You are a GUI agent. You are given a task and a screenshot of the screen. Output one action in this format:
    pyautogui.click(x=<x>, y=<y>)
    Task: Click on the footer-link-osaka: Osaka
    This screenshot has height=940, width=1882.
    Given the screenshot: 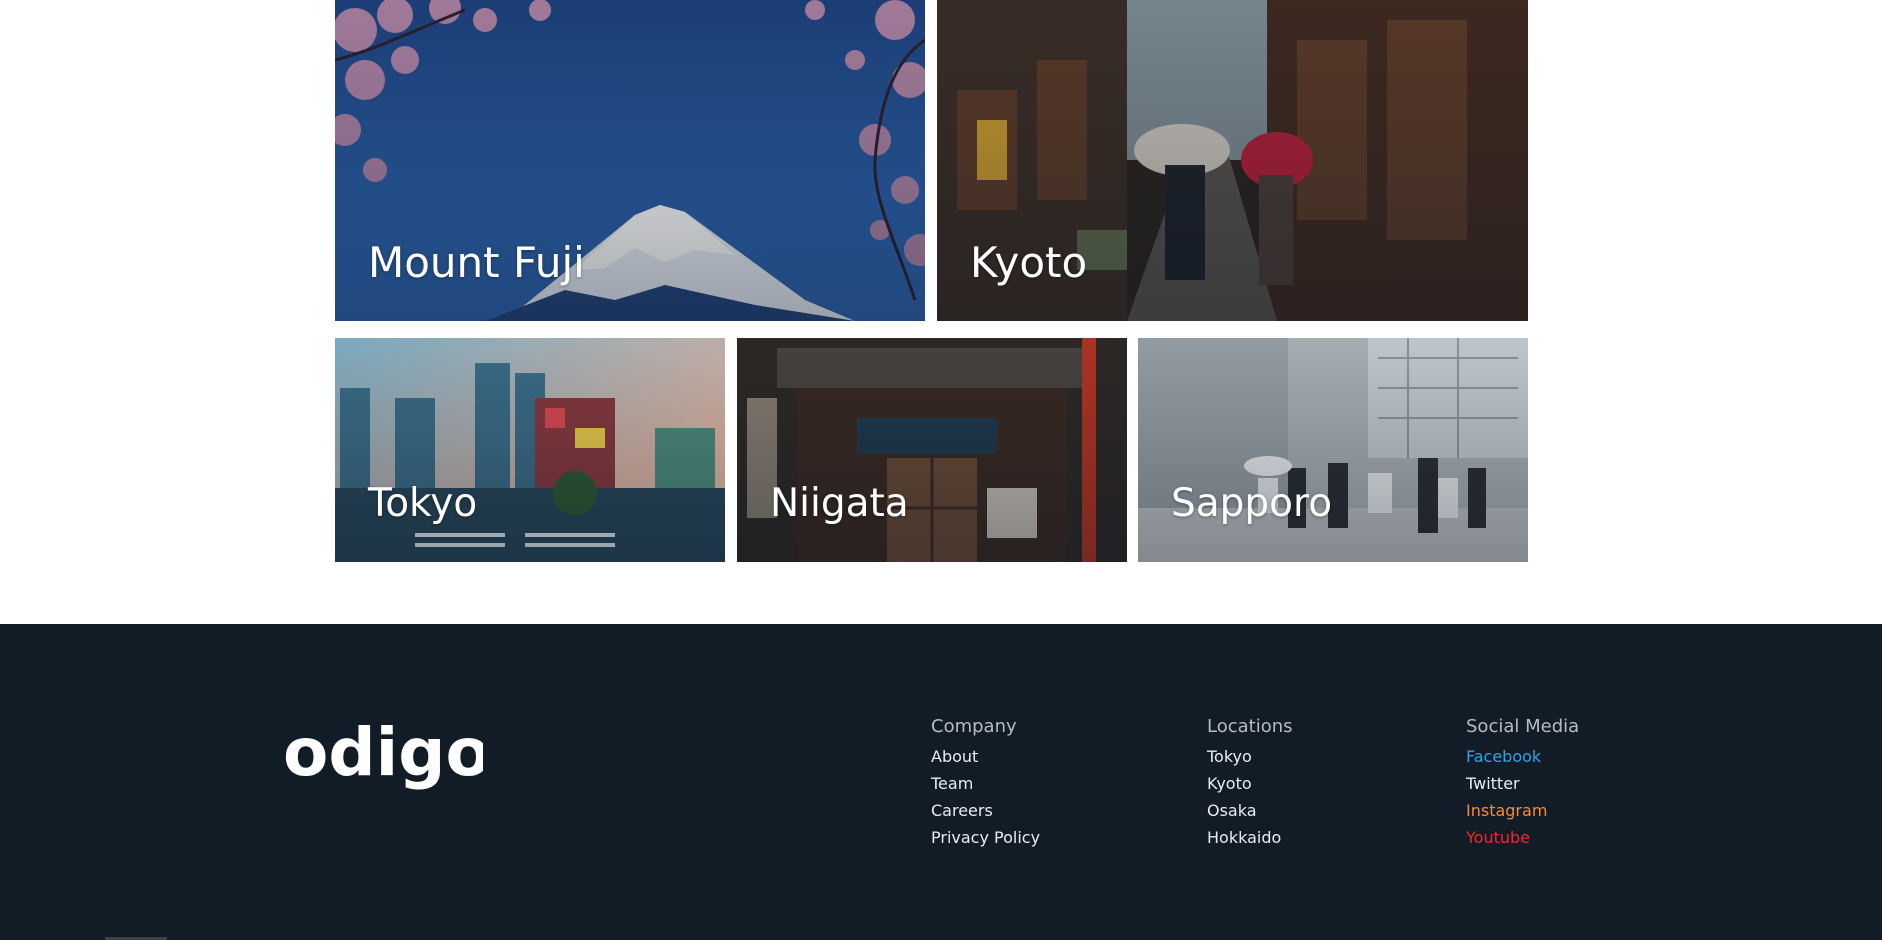 What is the action you would take?
    pyautogui.click(x=1250, y=810)
    